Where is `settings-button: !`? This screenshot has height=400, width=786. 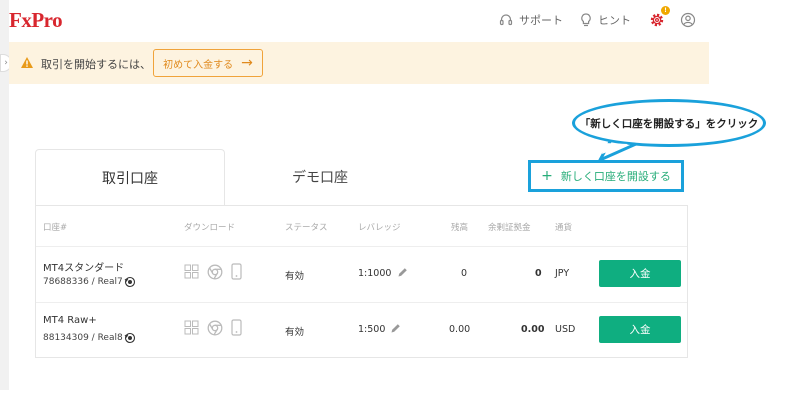 settings-button: ! is located at coordinates (659, 17).